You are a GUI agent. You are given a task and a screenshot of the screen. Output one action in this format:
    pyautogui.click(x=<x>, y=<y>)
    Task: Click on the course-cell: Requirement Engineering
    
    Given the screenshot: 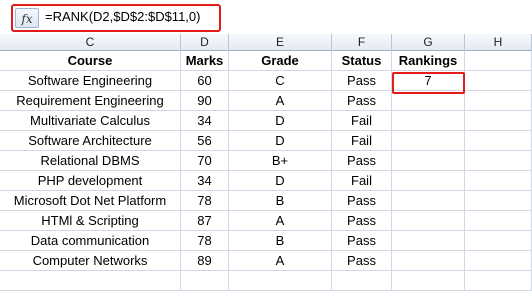 What is the action you would take?
    pyautogui.click(x=90, y=101)
    